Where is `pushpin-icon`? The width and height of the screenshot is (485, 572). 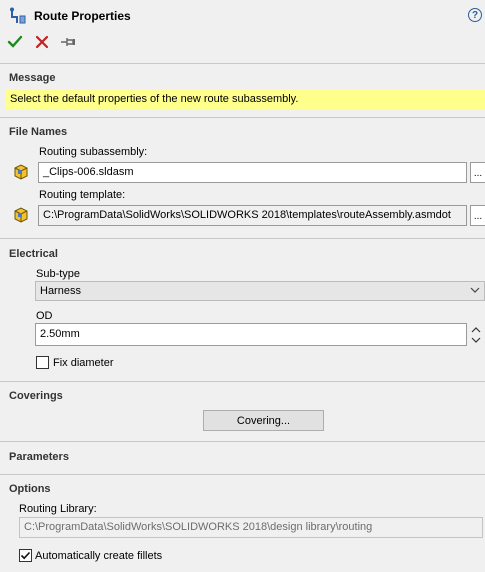 pushpin-icon is located at coordinates (68, 42).